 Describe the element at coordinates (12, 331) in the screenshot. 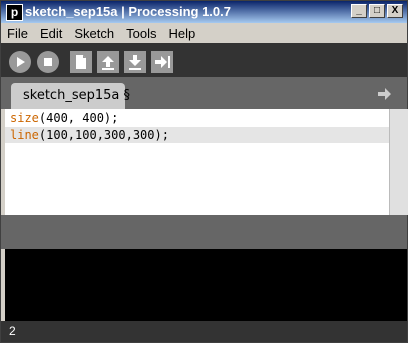

I see `line-number: 2` at that location.